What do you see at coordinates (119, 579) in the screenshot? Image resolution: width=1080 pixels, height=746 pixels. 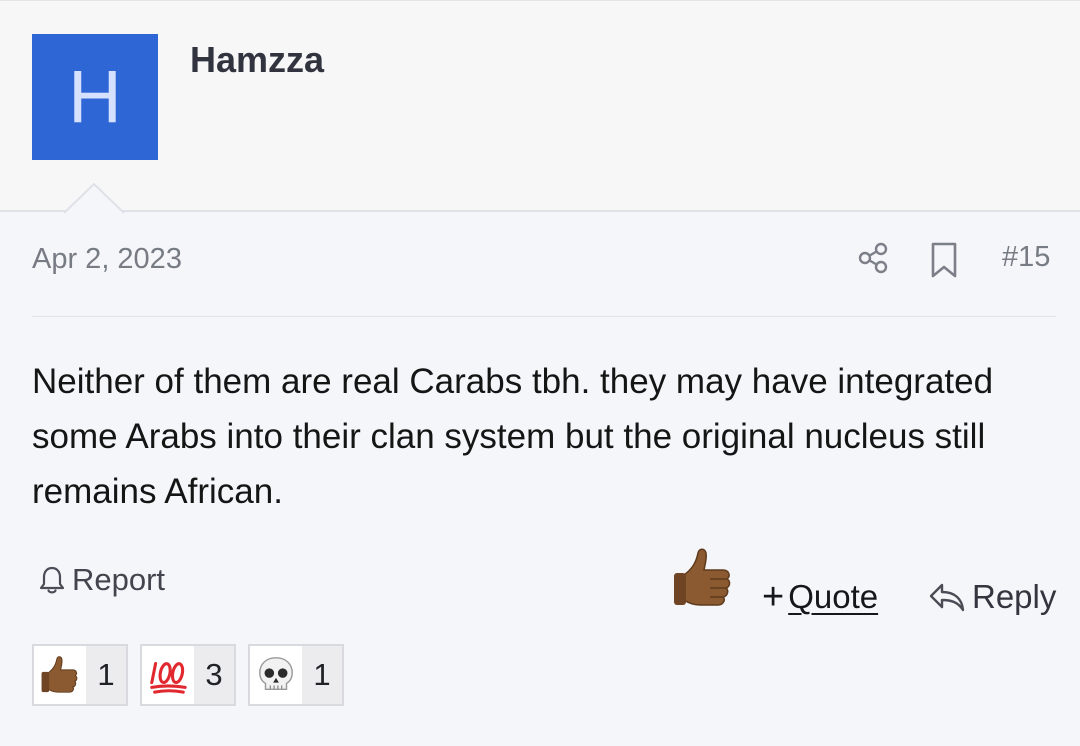 I see `report-label: Report` at bounding box center [119, 579].